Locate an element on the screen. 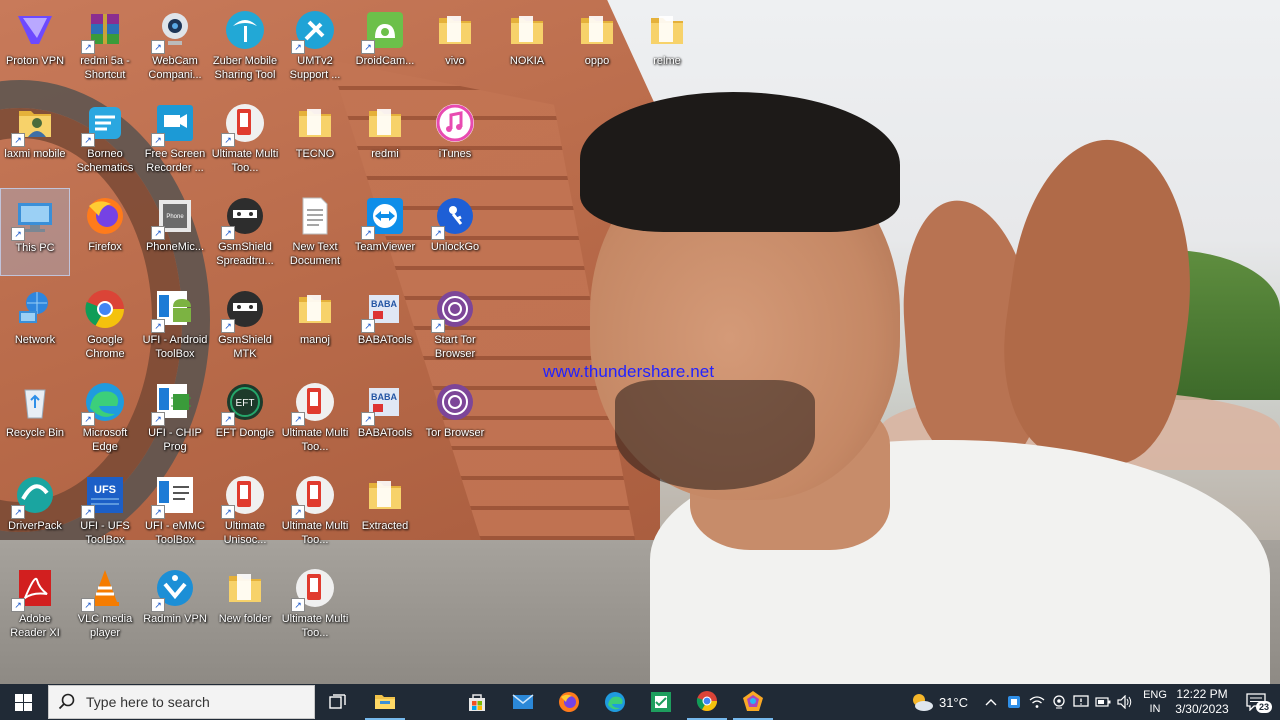  tray-app-alert is located at coordinates (1081, 702).